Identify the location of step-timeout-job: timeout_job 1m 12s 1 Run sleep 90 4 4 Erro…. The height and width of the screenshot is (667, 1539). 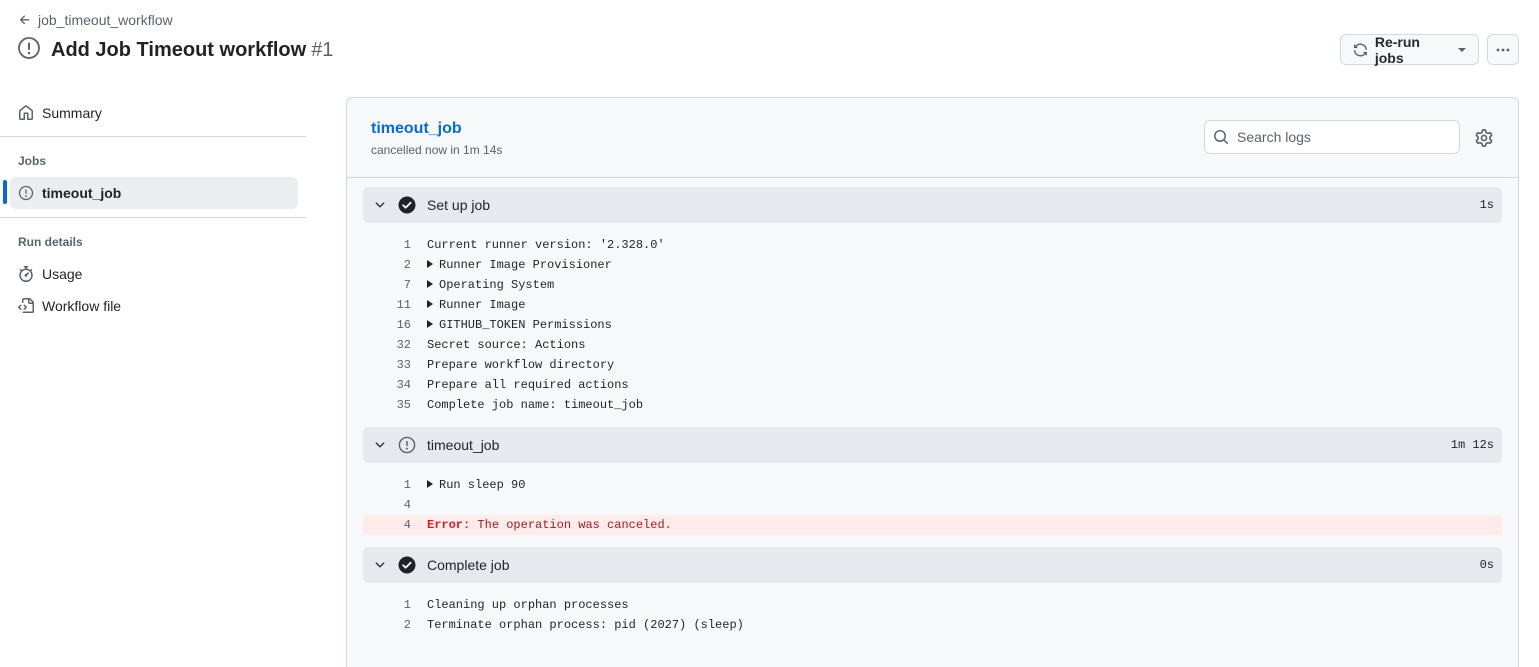
(932, 481).